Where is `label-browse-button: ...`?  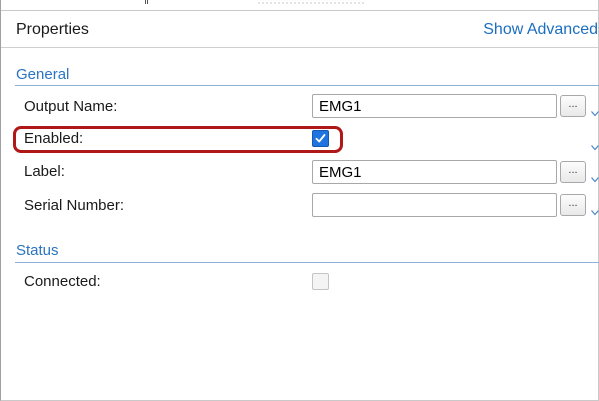
label-browse-button: ... is located at coordinates (573, 172).